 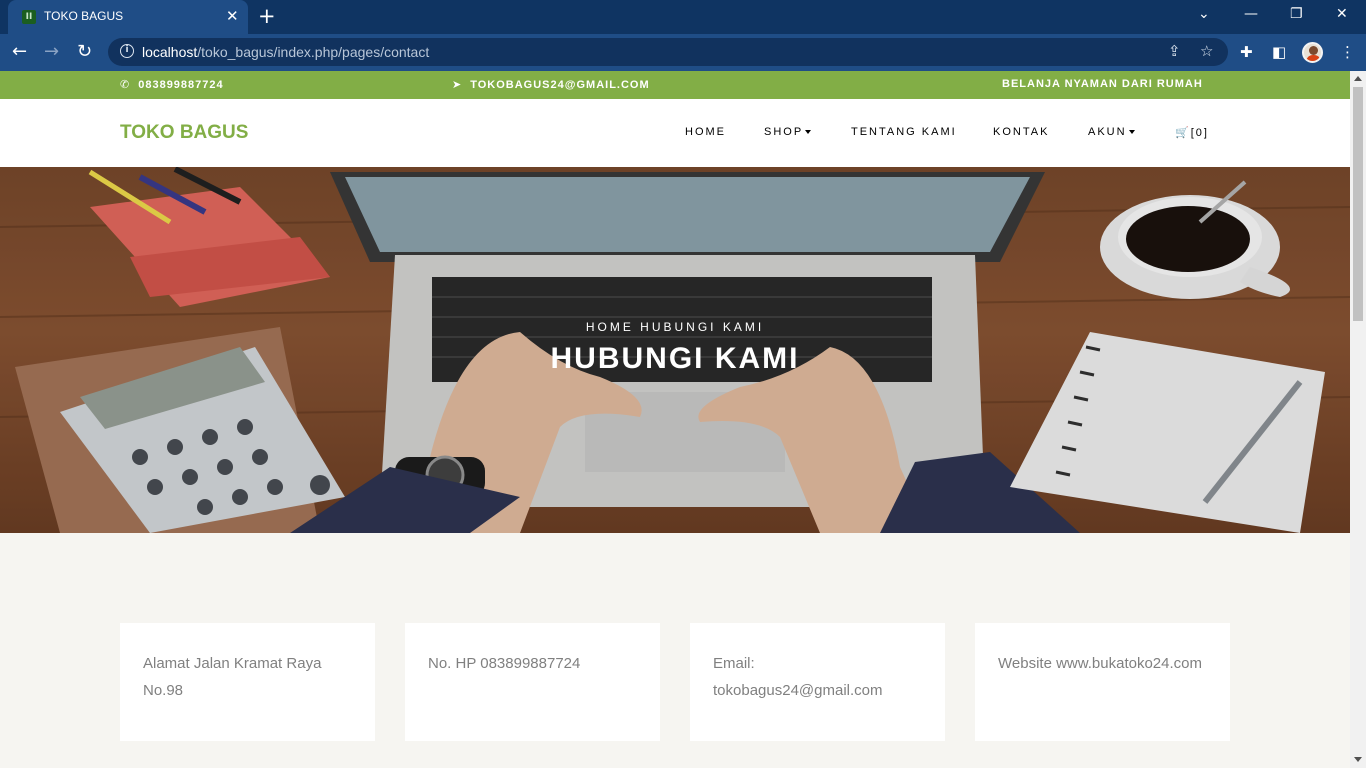 What do you see at coordinates (1199, 133) in the screenshot?
I see `cart-count: [0]` at bounding box center [1199, 133].